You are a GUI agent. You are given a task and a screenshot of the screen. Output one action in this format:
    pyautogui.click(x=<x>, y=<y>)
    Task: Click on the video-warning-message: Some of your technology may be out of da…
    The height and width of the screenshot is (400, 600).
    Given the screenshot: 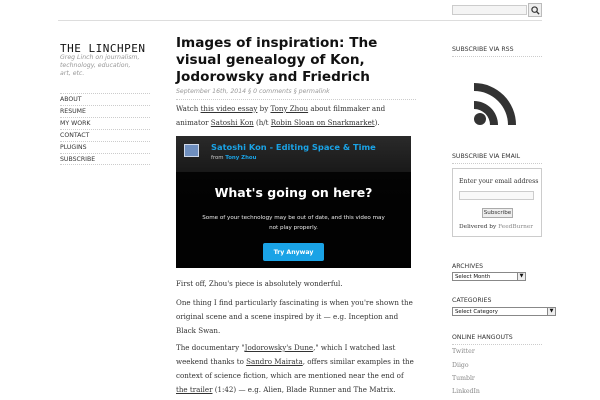 What is the action you would take?
    pyautogui.click(x=293, y=223)
    